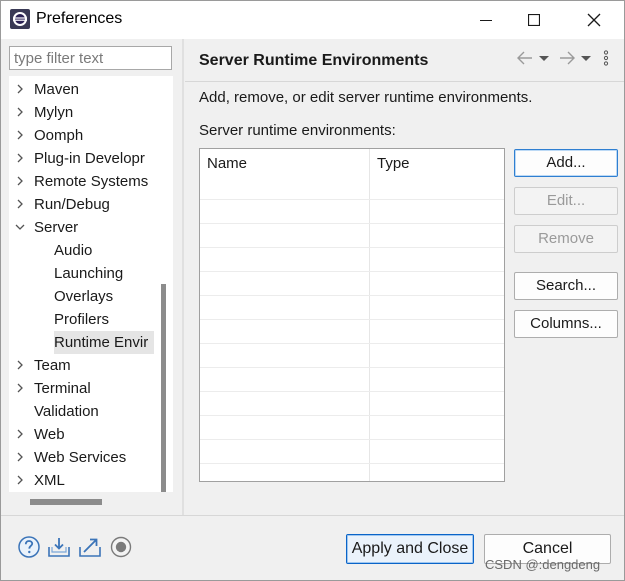 This screenshot has height=581, width=625. I want to click on tree-item-label: Run/Debug, so click(72, 204).